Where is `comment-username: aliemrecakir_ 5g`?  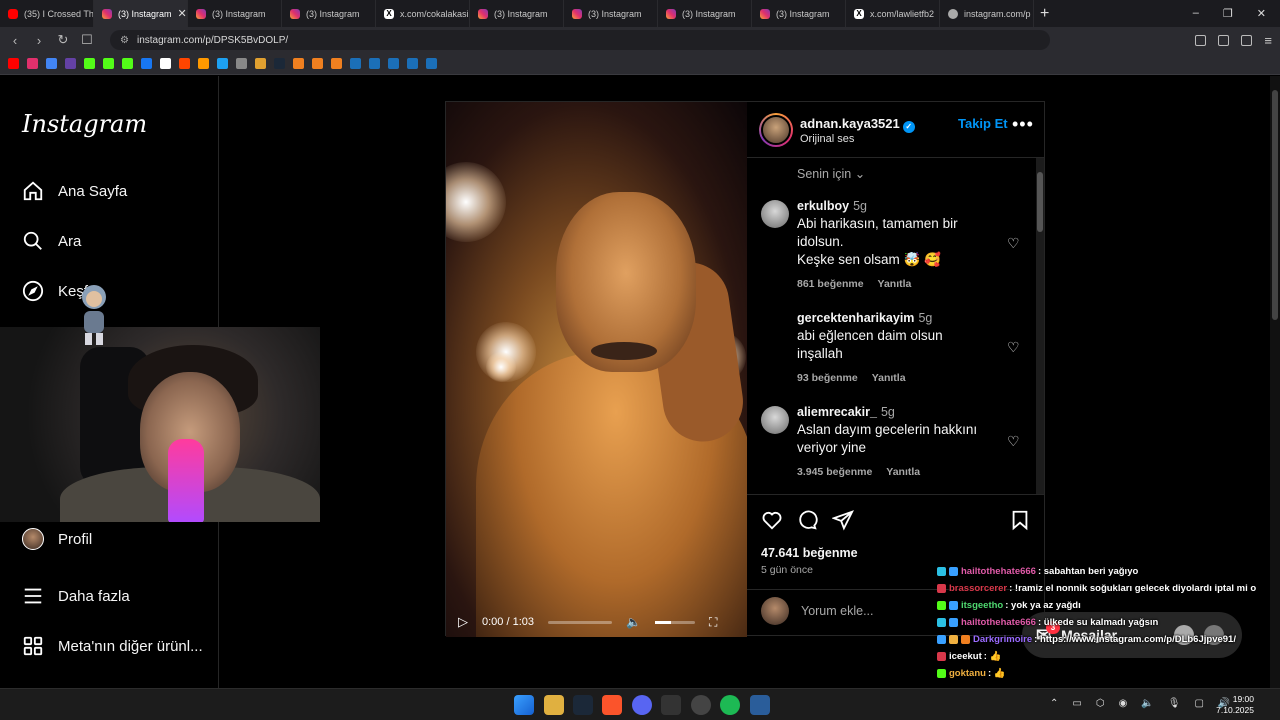
comment-username: aliemrecakir_ 5g is located at coordinates (846, 412).